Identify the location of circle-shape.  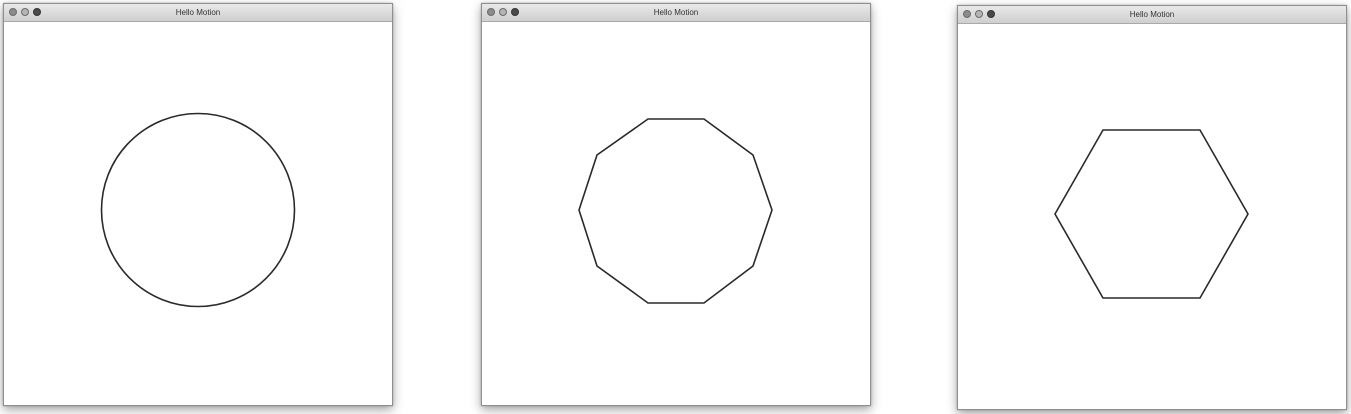
(198, 210).